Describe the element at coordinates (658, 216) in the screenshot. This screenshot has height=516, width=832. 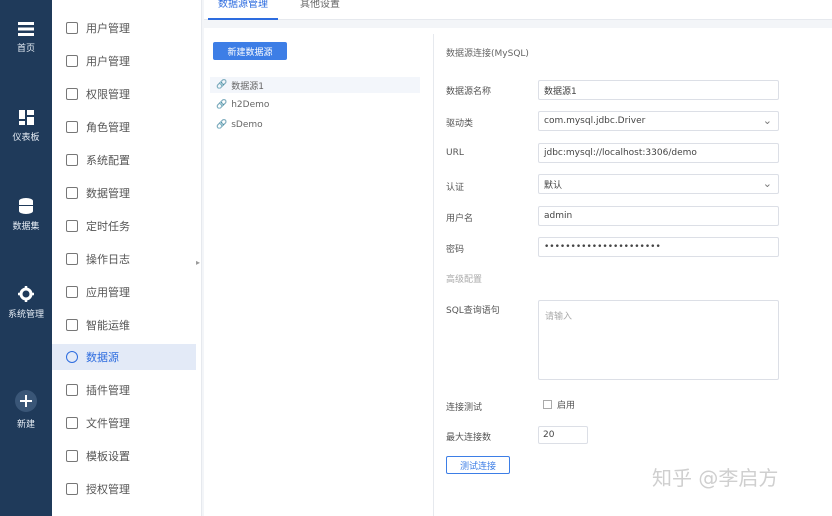
I see `username-input: admin` at that location.